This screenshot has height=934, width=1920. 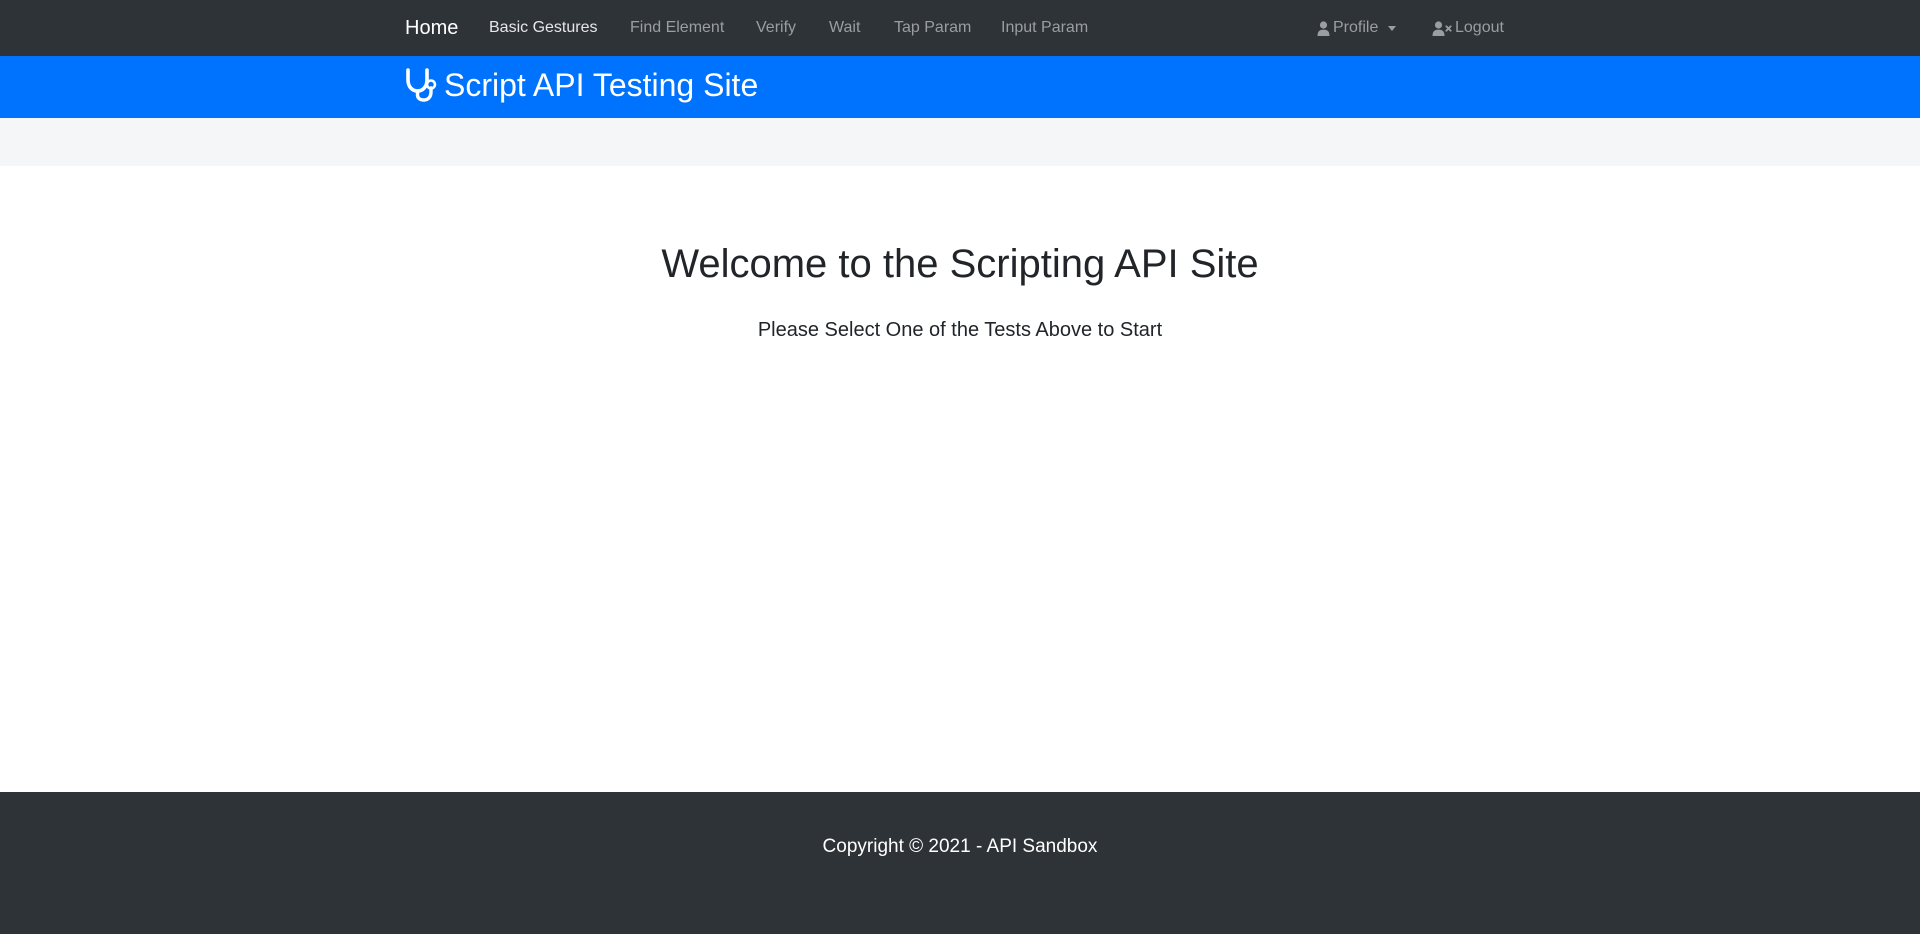 I want to click on site-title: Script API Testing Site, so click(x=601, y=85).